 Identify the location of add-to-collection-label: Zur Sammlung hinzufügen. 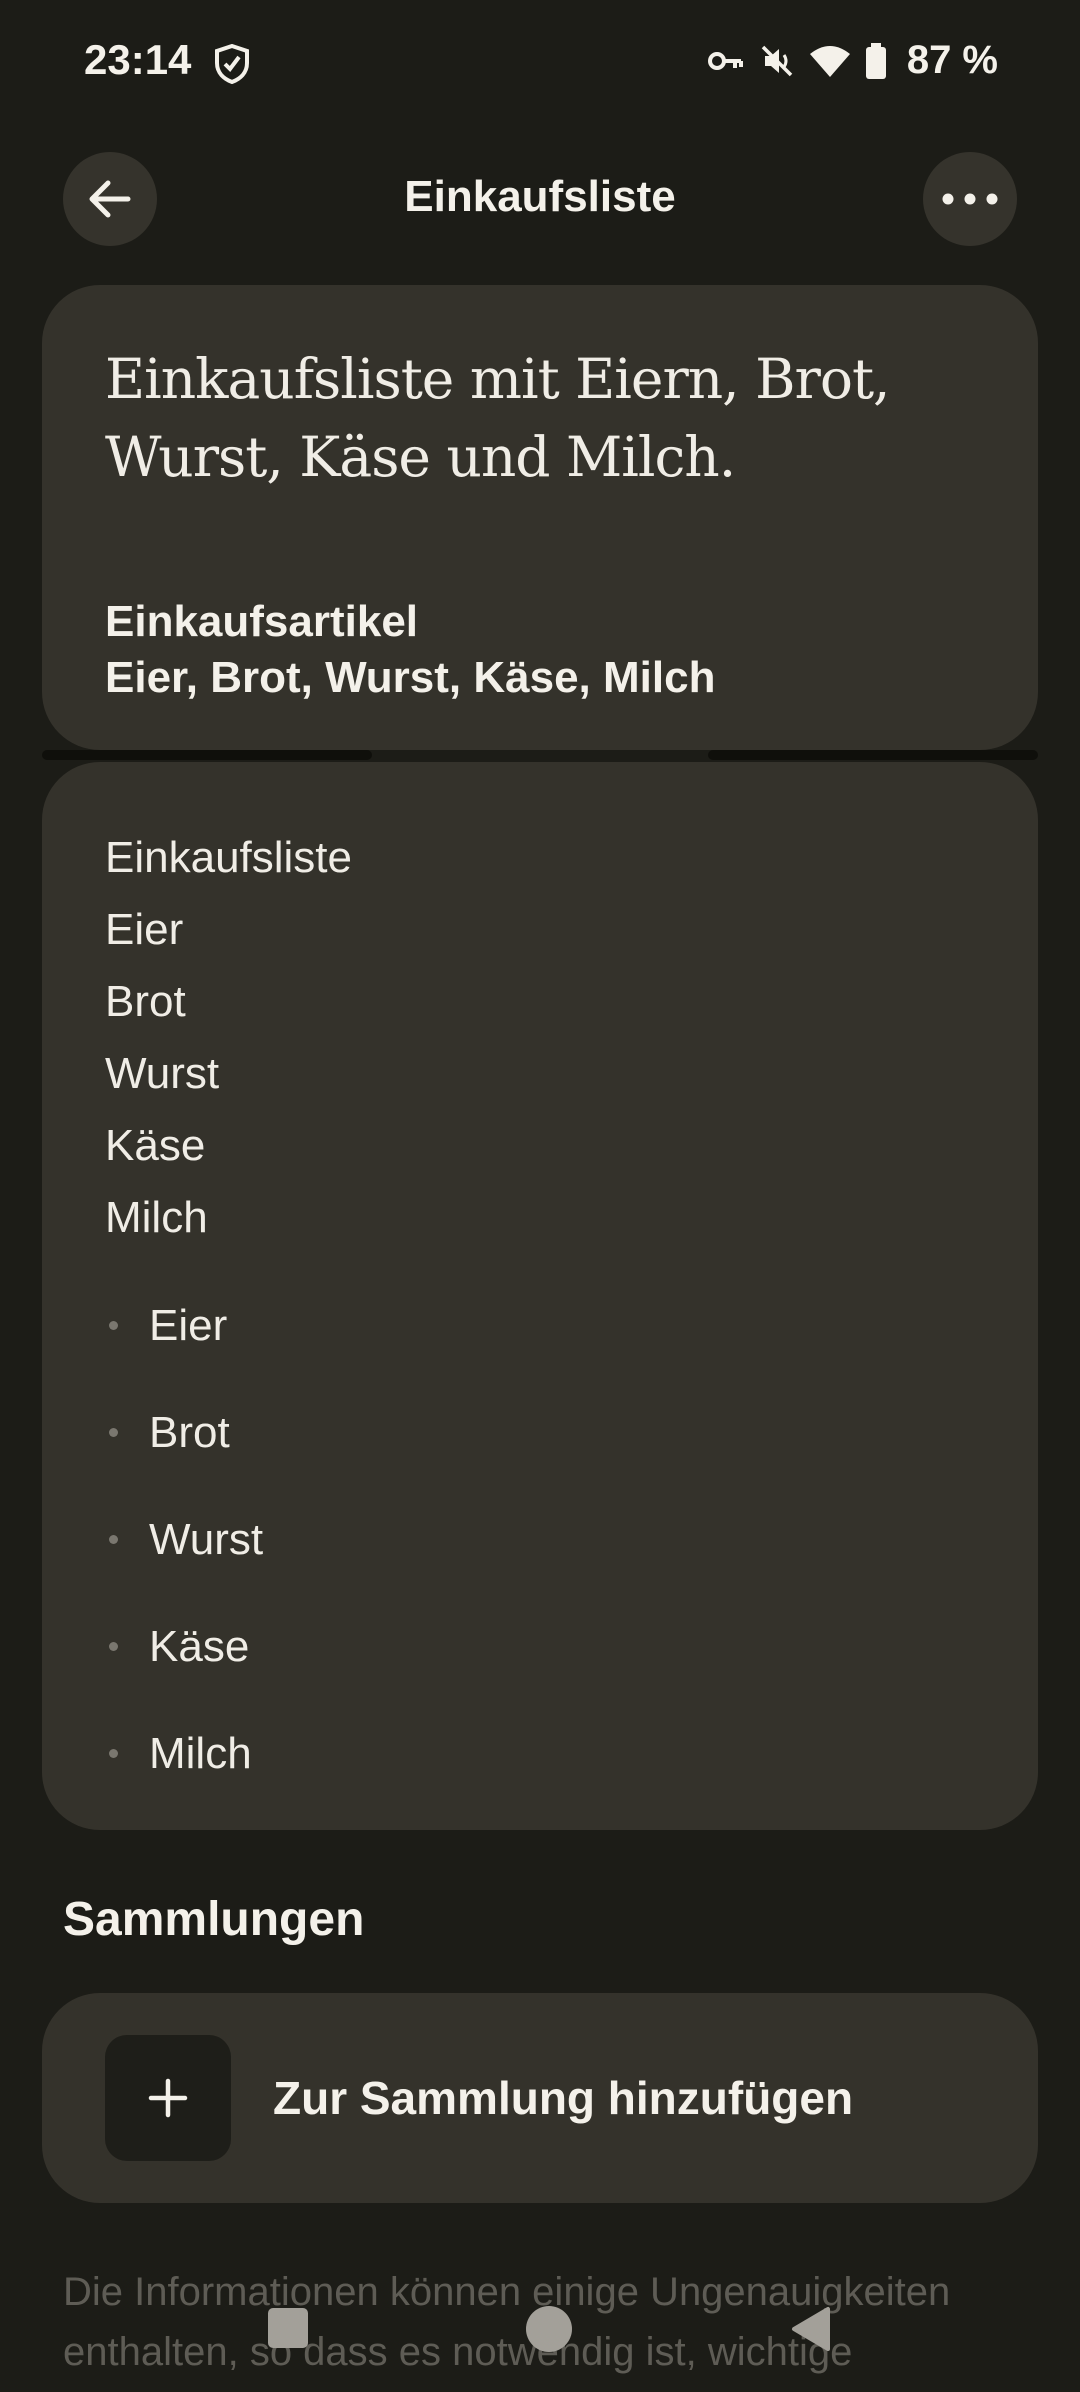
(563, 2098).